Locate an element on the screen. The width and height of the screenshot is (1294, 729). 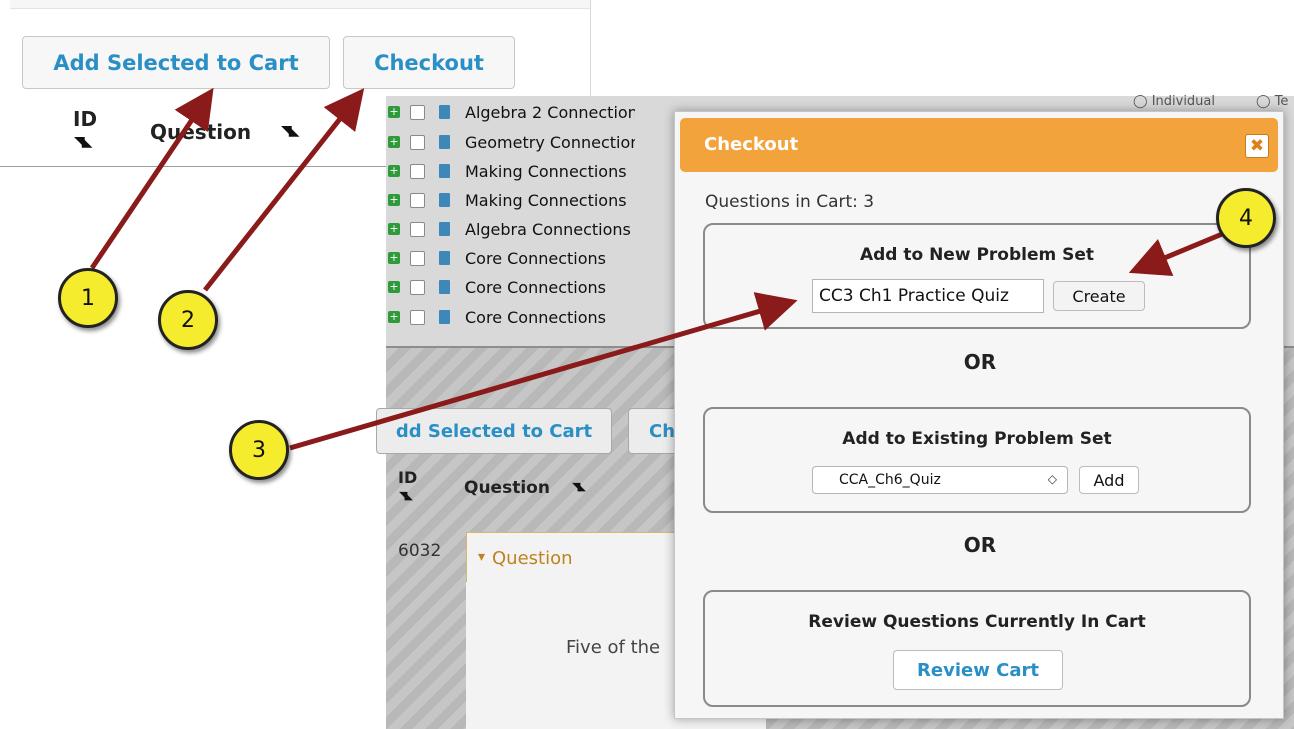
callout-1: 1 is located at coordinates (88, 298).